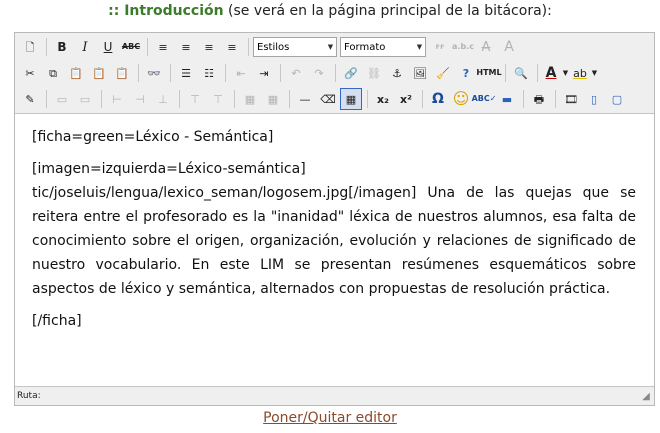  I want to click on insert-row-before-icon: ⊢, so click(117, 99).